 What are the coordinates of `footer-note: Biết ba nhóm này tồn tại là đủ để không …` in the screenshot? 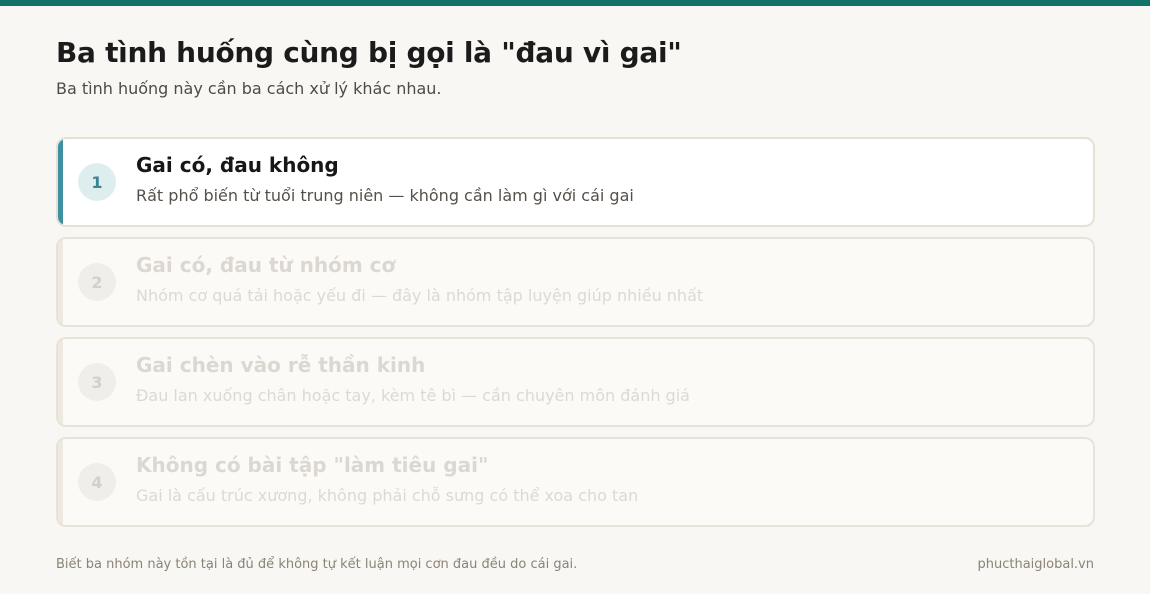 It's located at (317, 564).